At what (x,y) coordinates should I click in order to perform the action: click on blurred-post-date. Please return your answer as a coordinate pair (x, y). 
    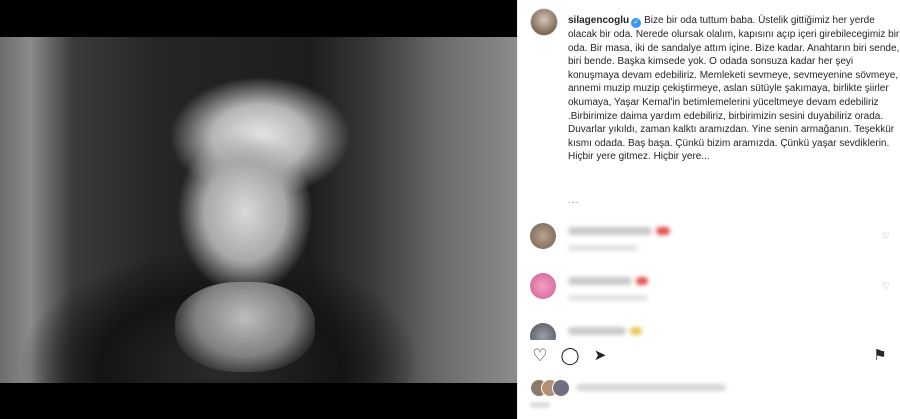
    Looking at the image, I should click on (540, 405).